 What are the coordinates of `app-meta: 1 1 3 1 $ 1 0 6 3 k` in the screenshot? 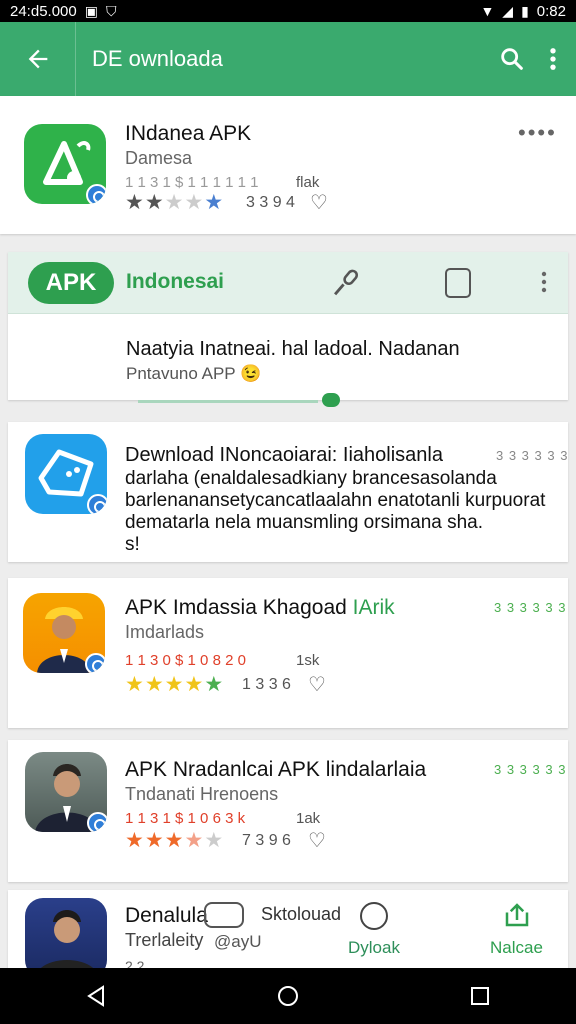 It's located at (185, 818).